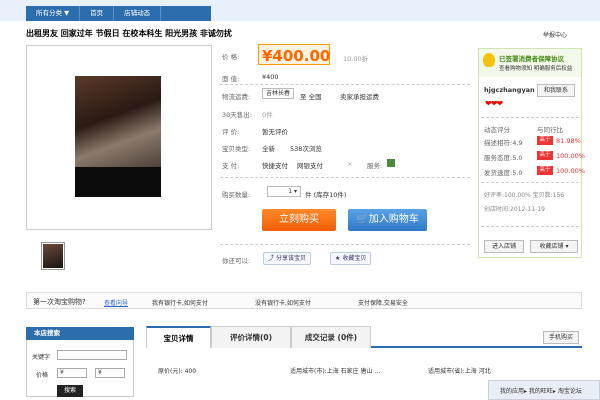 The width and height of the screenshot is (600, 400). Describe the element at coordinates (497, 130) in the screenshot. I see `rating-title: 动态评分` at that location.